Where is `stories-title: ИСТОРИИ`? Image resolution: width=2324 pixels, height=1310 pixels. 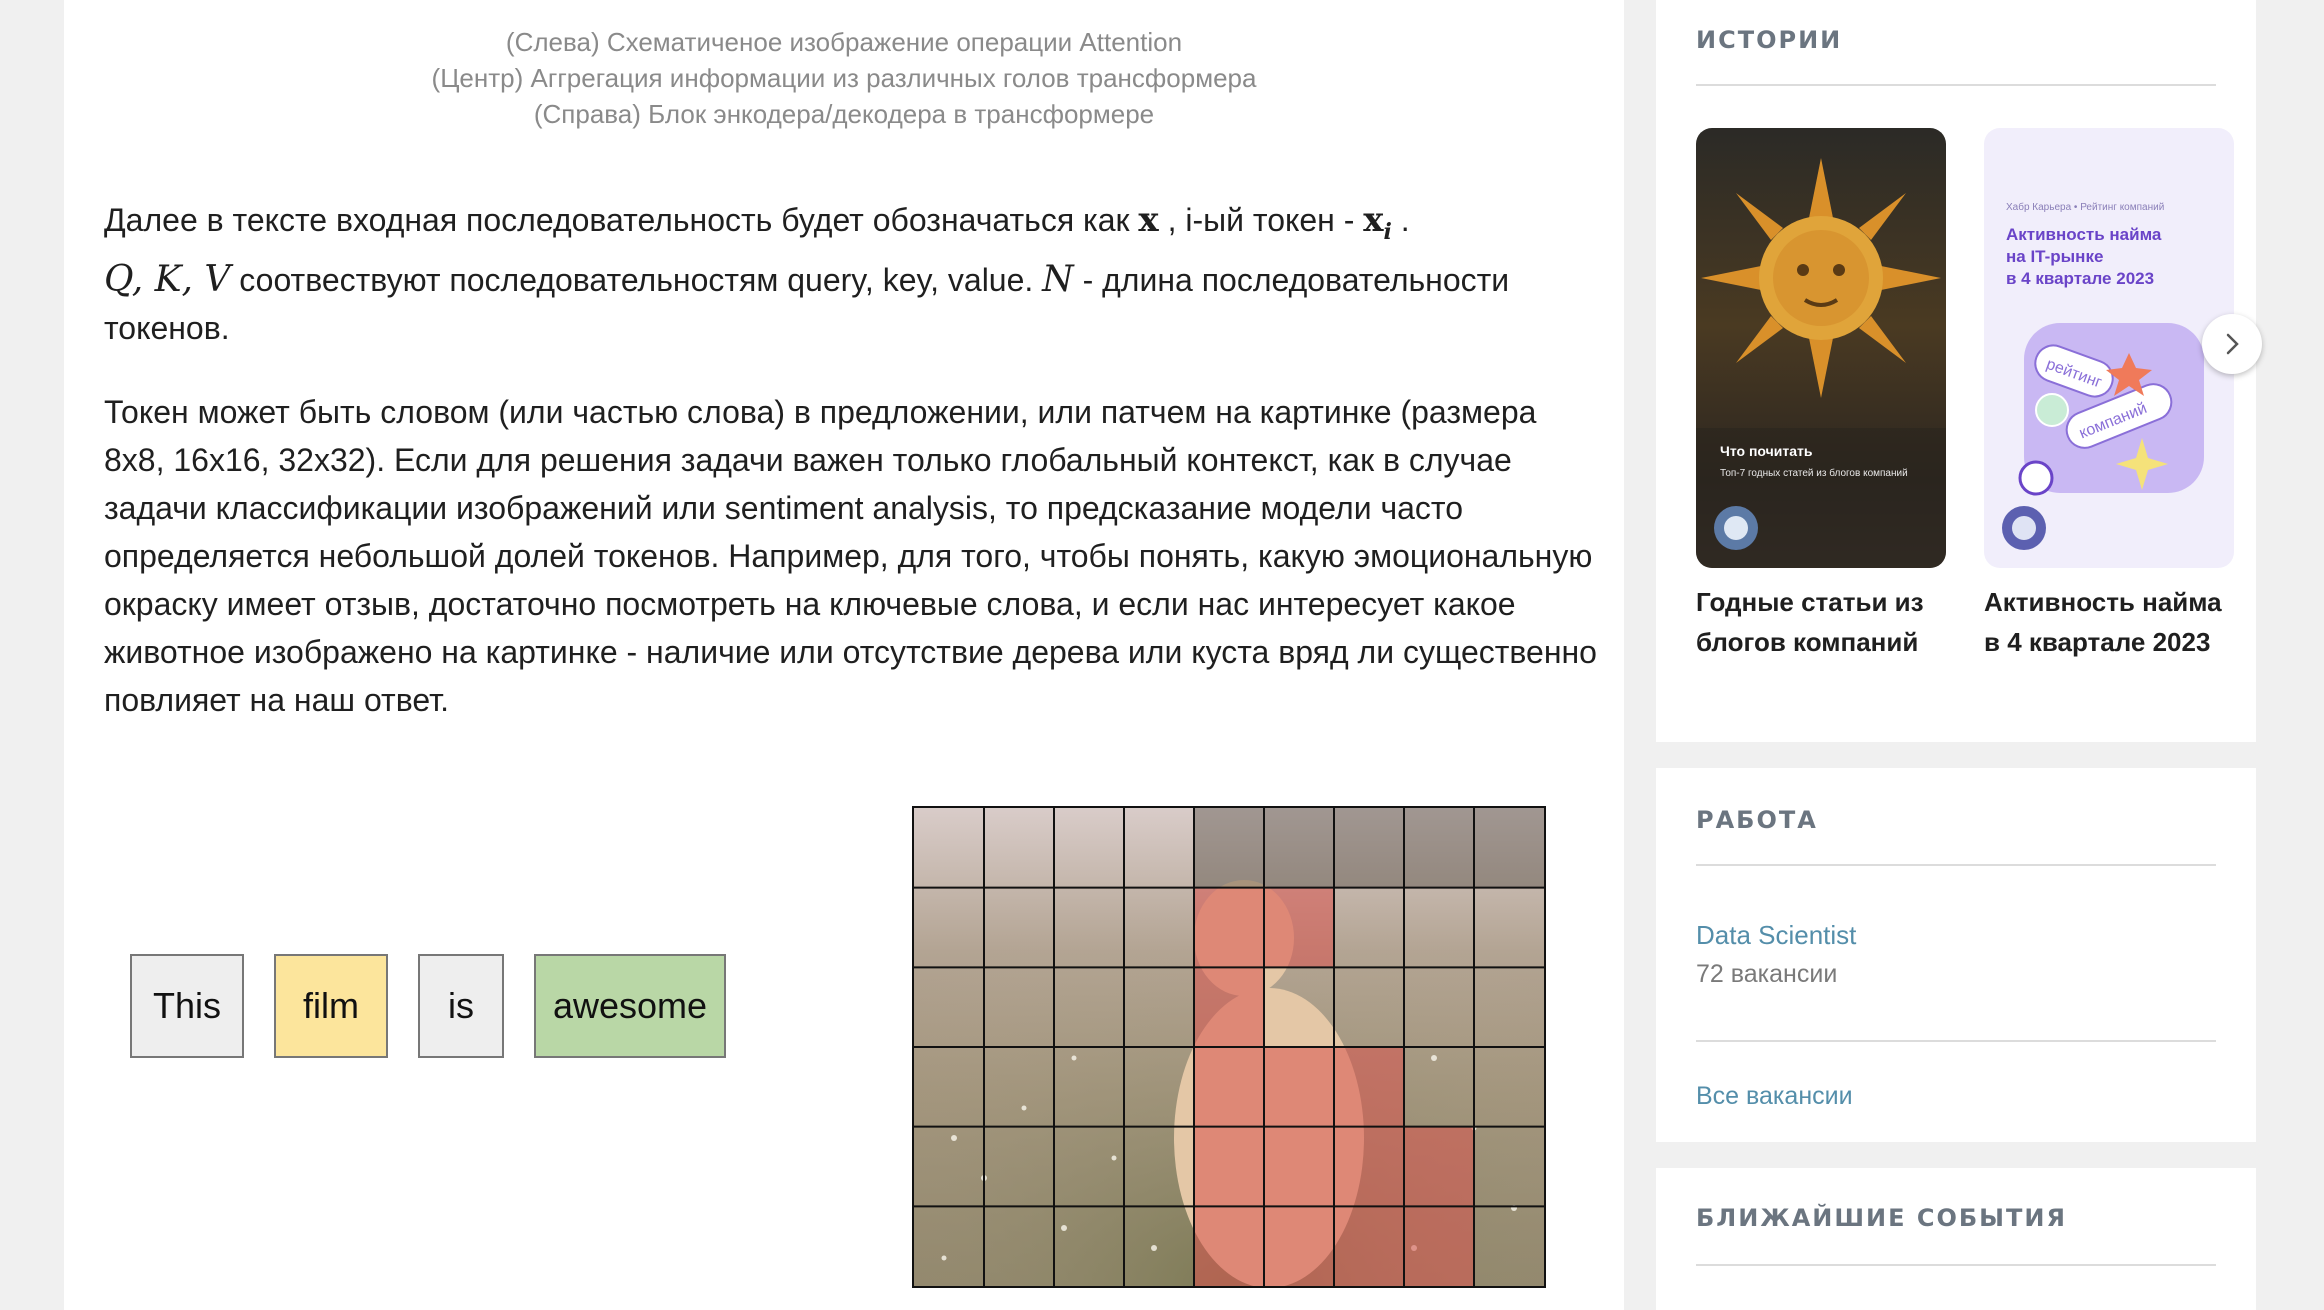 stories-title: ИСТОРИИ is located at coordinates (1769, 40).